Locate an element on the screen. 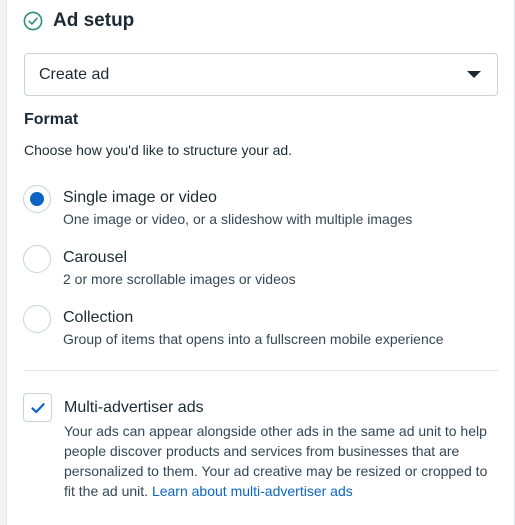  check-circle-icon is located at coordinates (33, 21).